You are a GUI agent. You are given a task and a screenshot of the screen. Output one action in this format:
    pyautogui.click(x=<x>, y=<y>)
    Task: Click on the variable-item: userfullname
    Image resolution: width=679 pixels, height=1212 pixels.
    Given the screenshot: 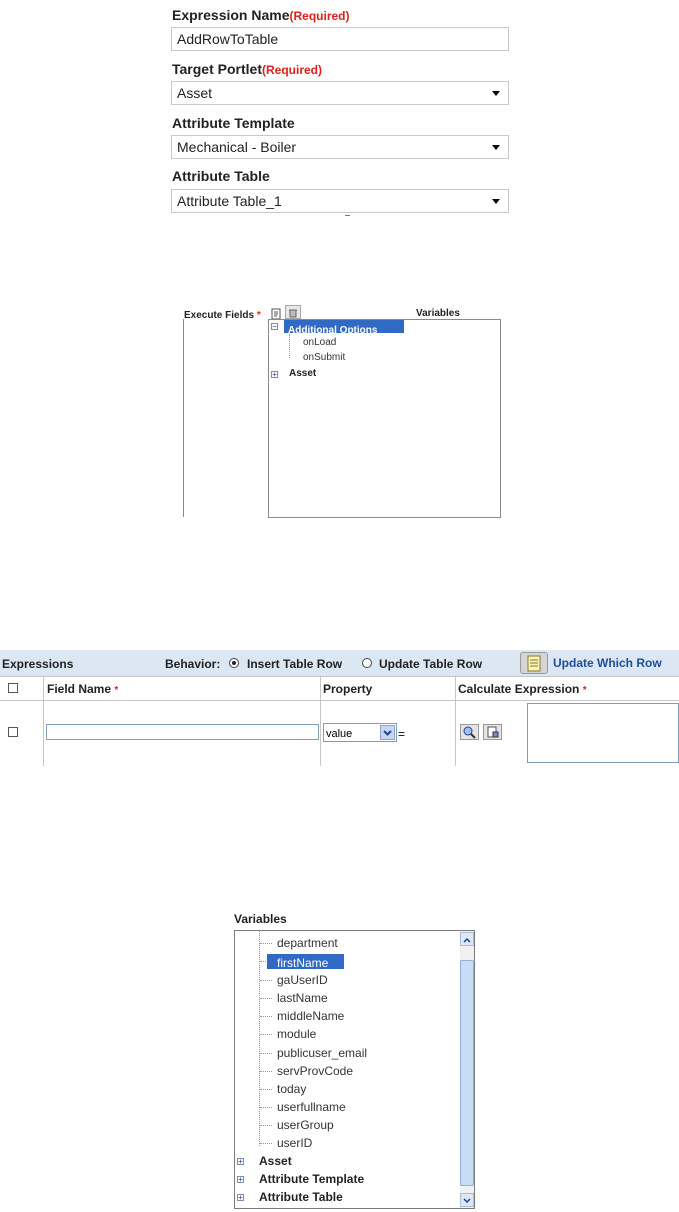 What is the action you would take?
    pyautogui.click(x=311, y=1107)
    